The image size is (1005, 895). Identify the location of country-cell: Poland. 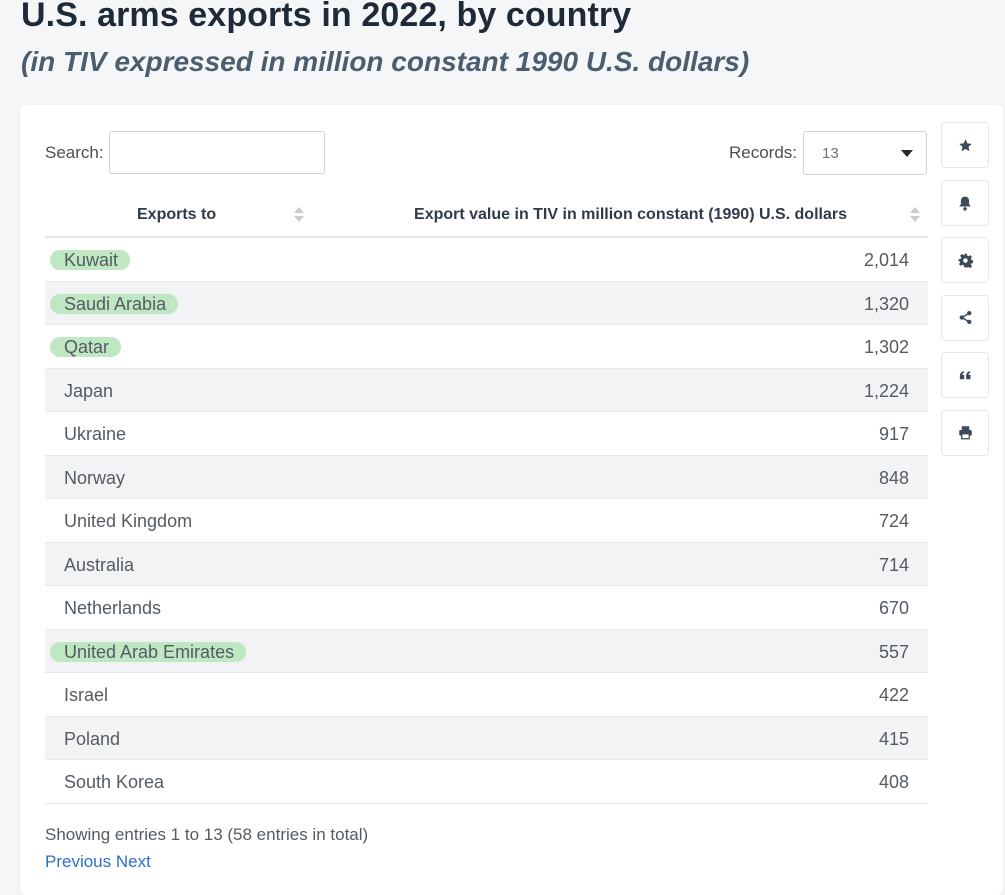
(92, 738).